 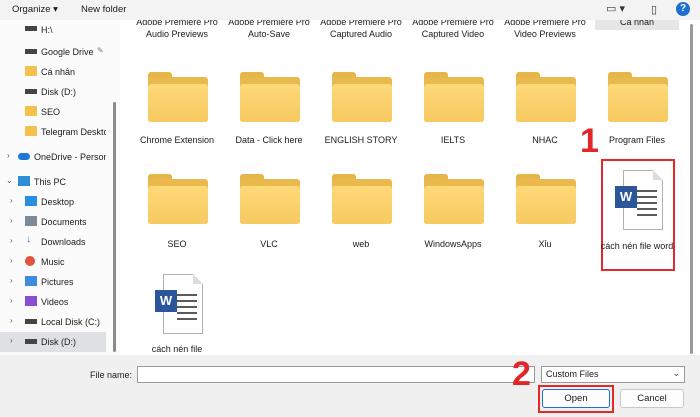 I want to click on nav-item-h-drive: H:\, so click(x=53, y=30).